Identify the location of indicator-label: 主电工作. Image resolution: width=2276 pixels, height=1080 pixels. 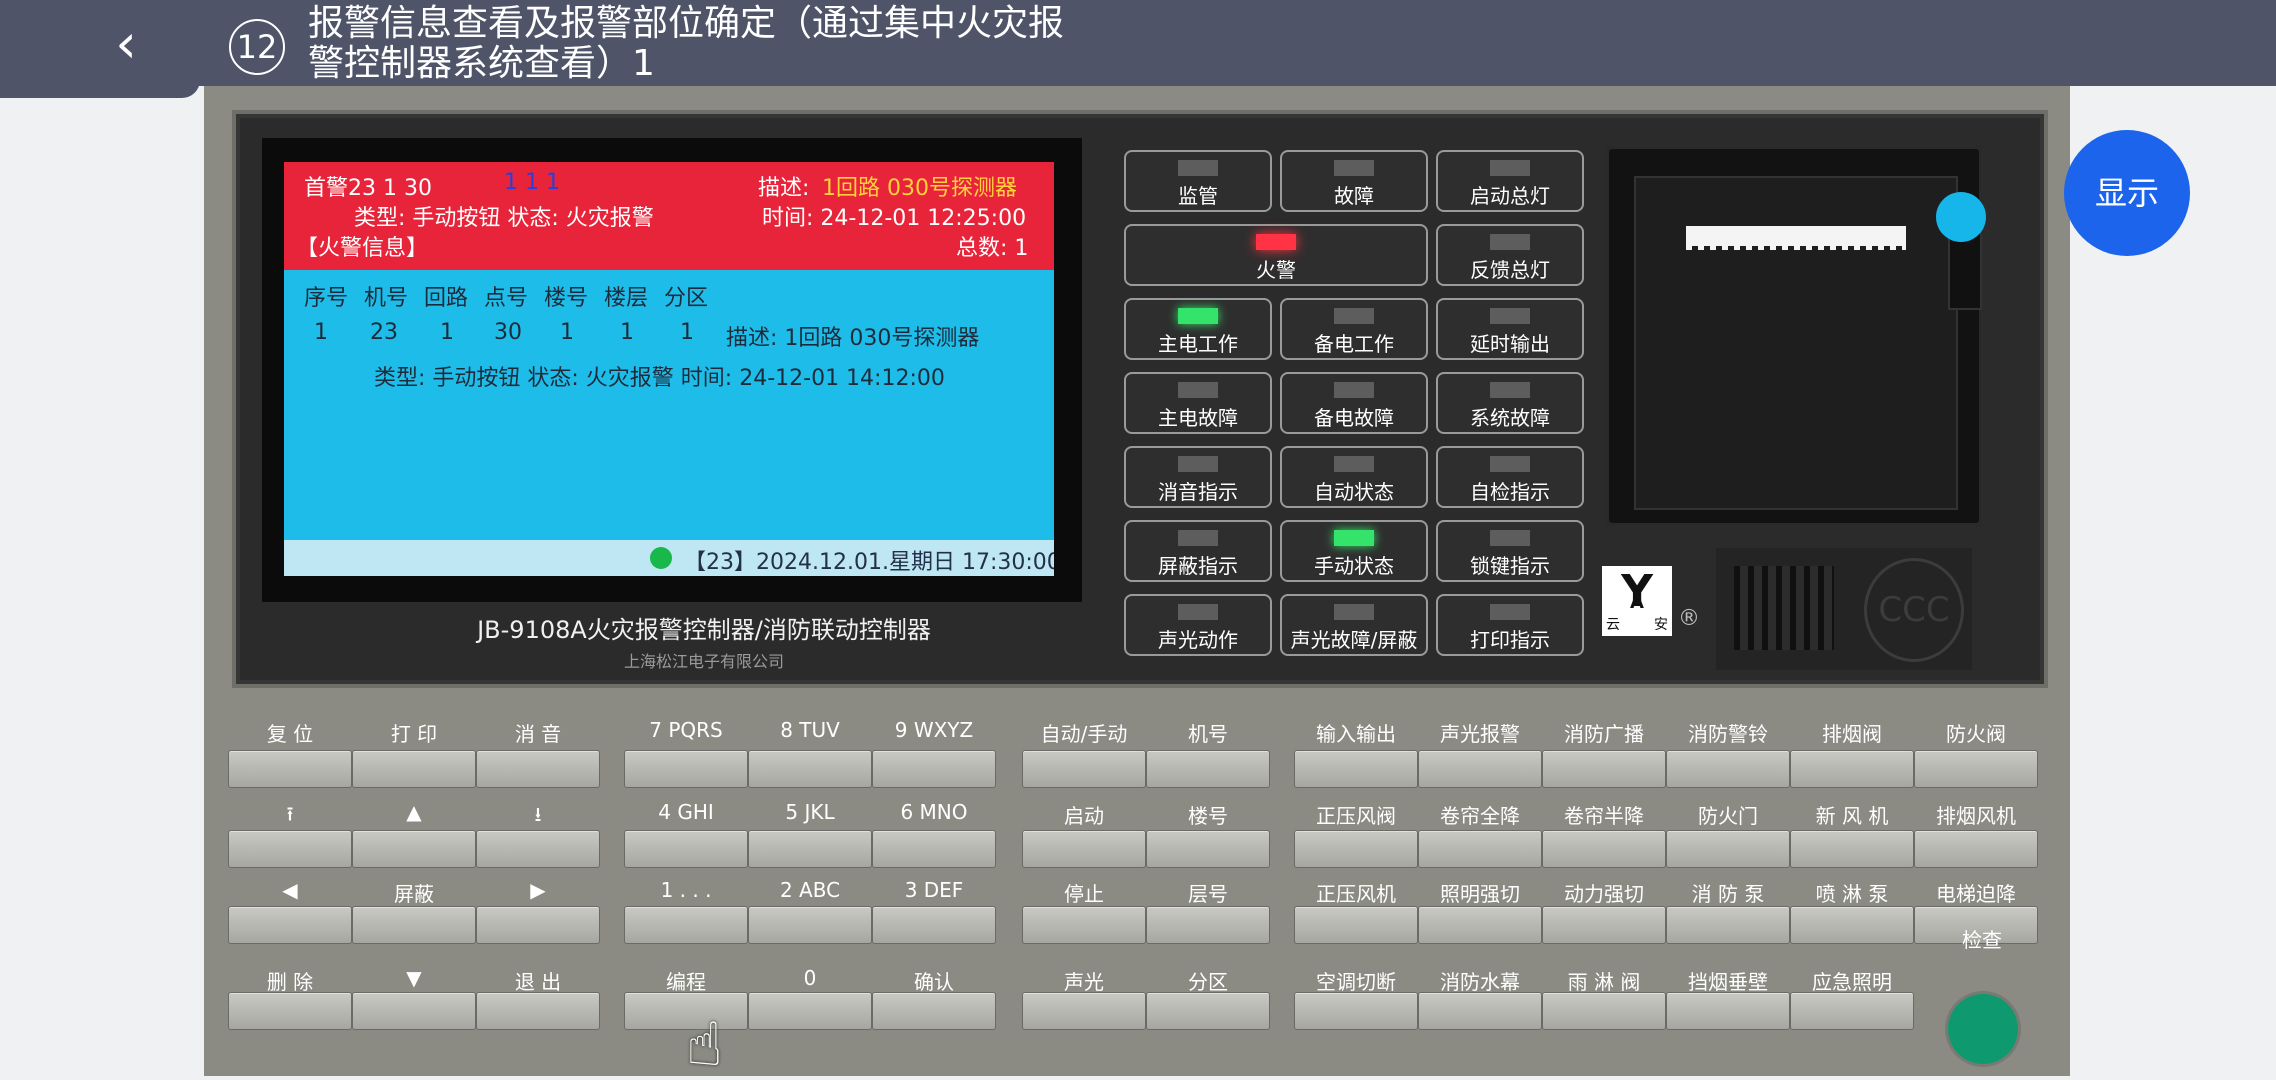
(1198, 344).